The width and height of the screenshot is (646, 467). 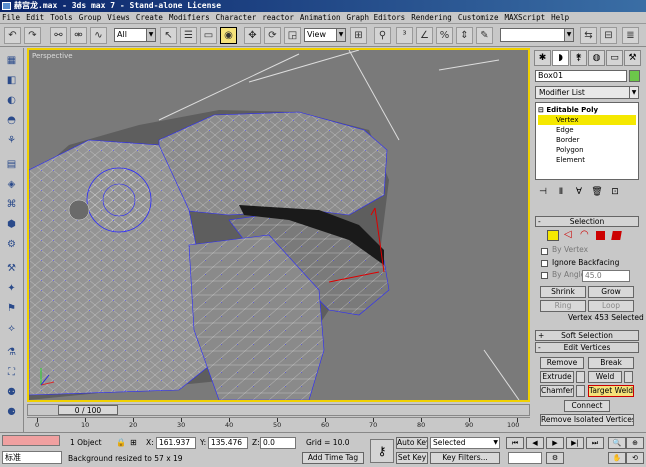 What do you see at coordinates (189, 17) in the screenshot?
I see `menu-modifiers: Modifiers` at bounding box center [189, 17].